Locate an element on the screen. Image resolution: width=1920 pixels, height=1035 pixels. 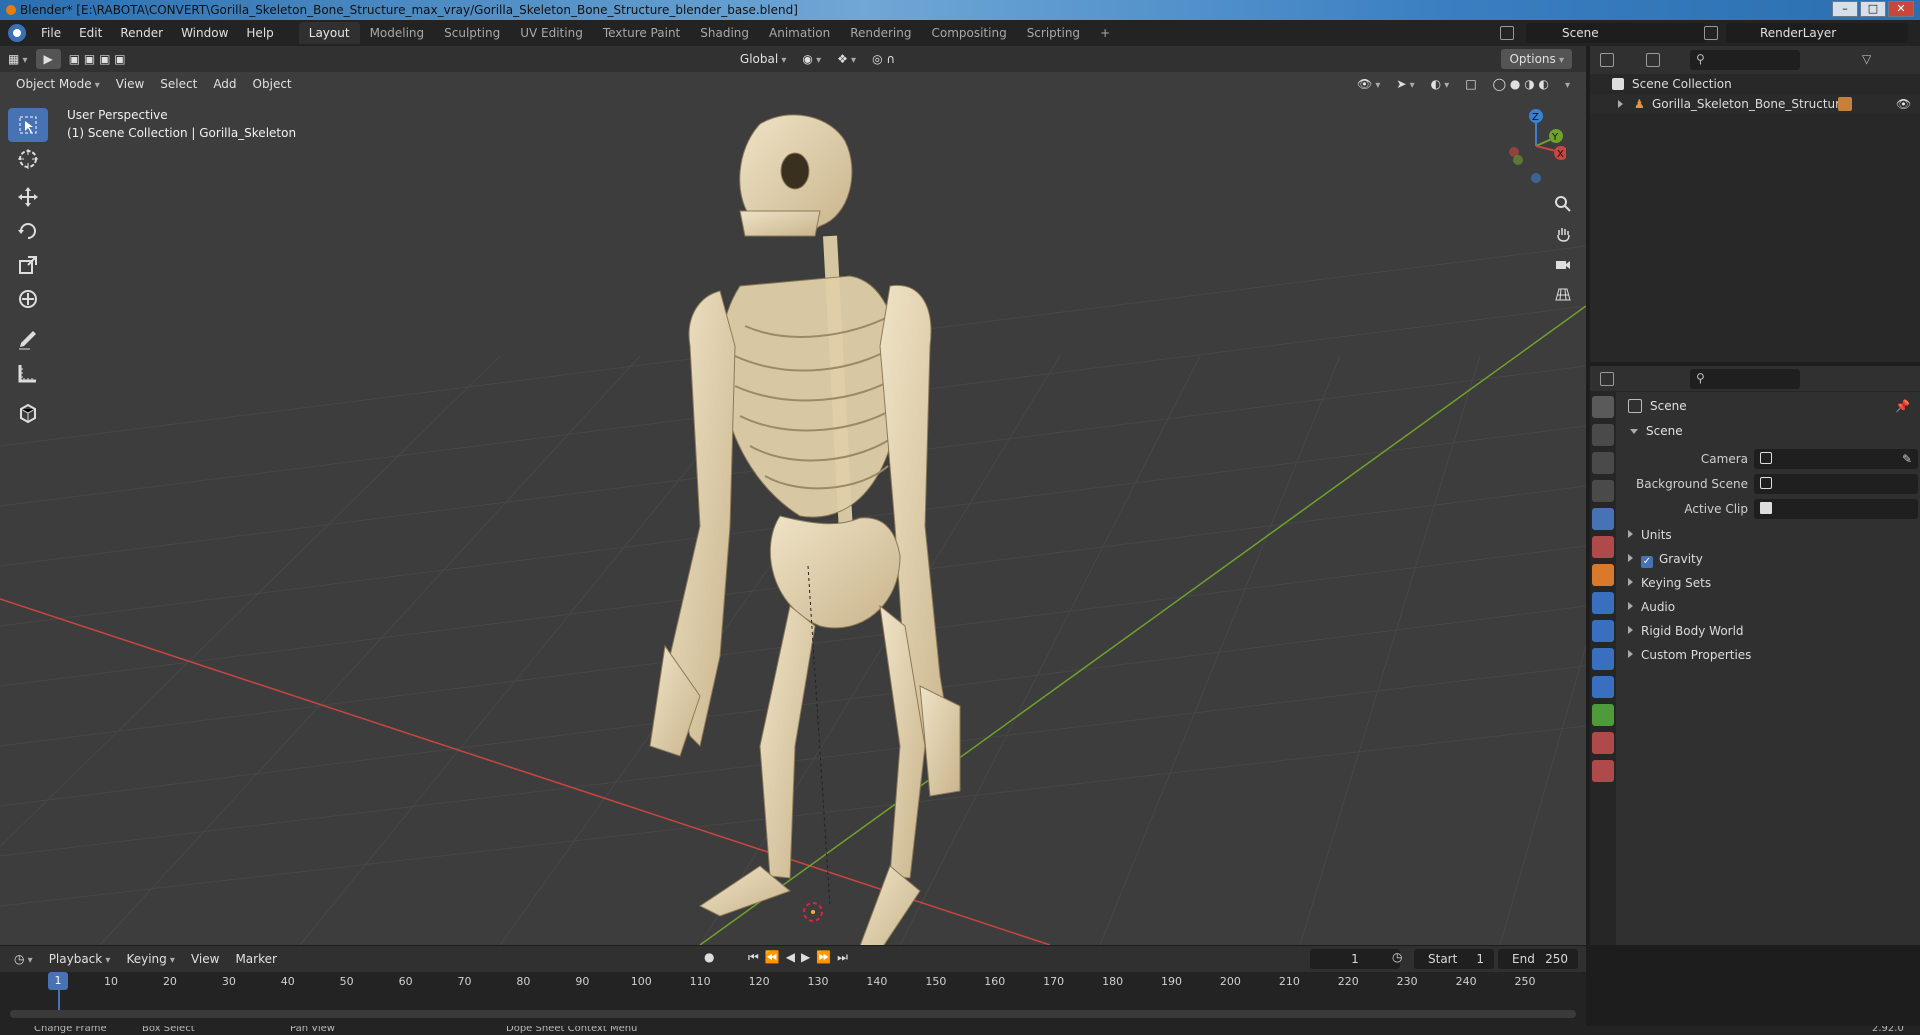
menu-playback: Playback is located at coordinates (80, 959).